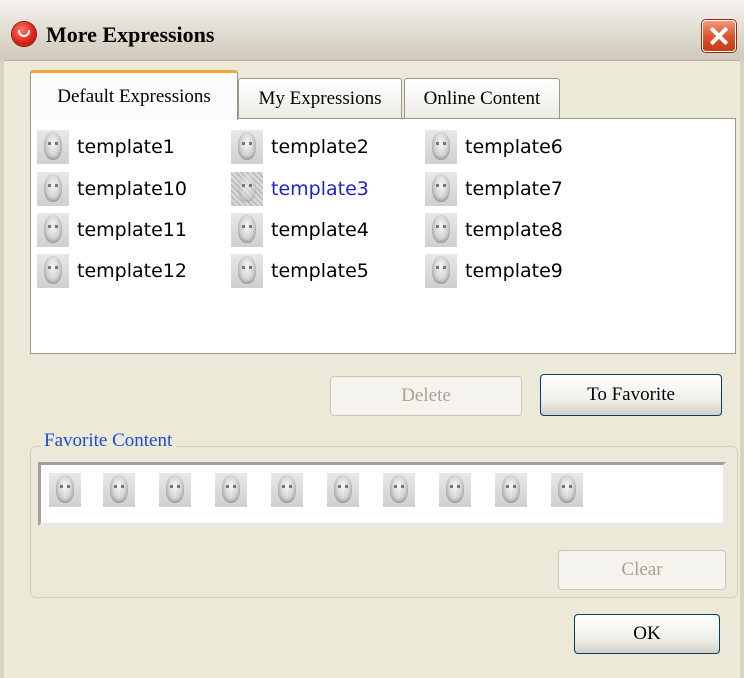 This screenshot has width=744, height=678. Describe the element at coordinates (647, 634) in the screenshot. I see `ok-button: OK` at that location.